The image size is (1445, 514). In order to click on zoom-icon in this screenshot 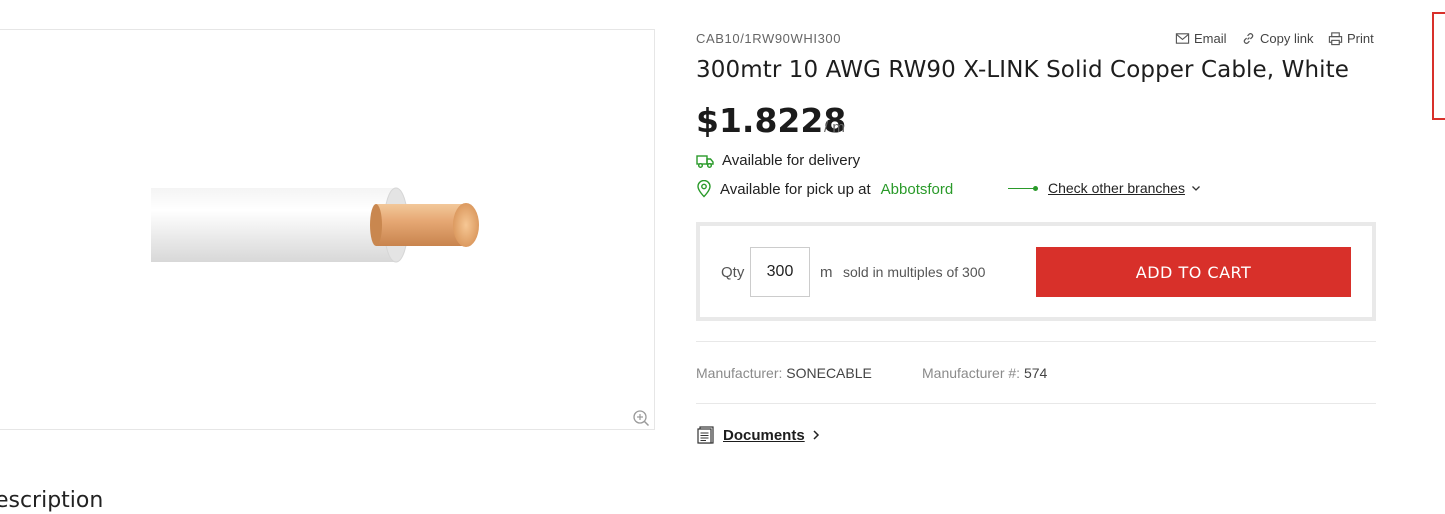, I will do `click(641, 418)`.